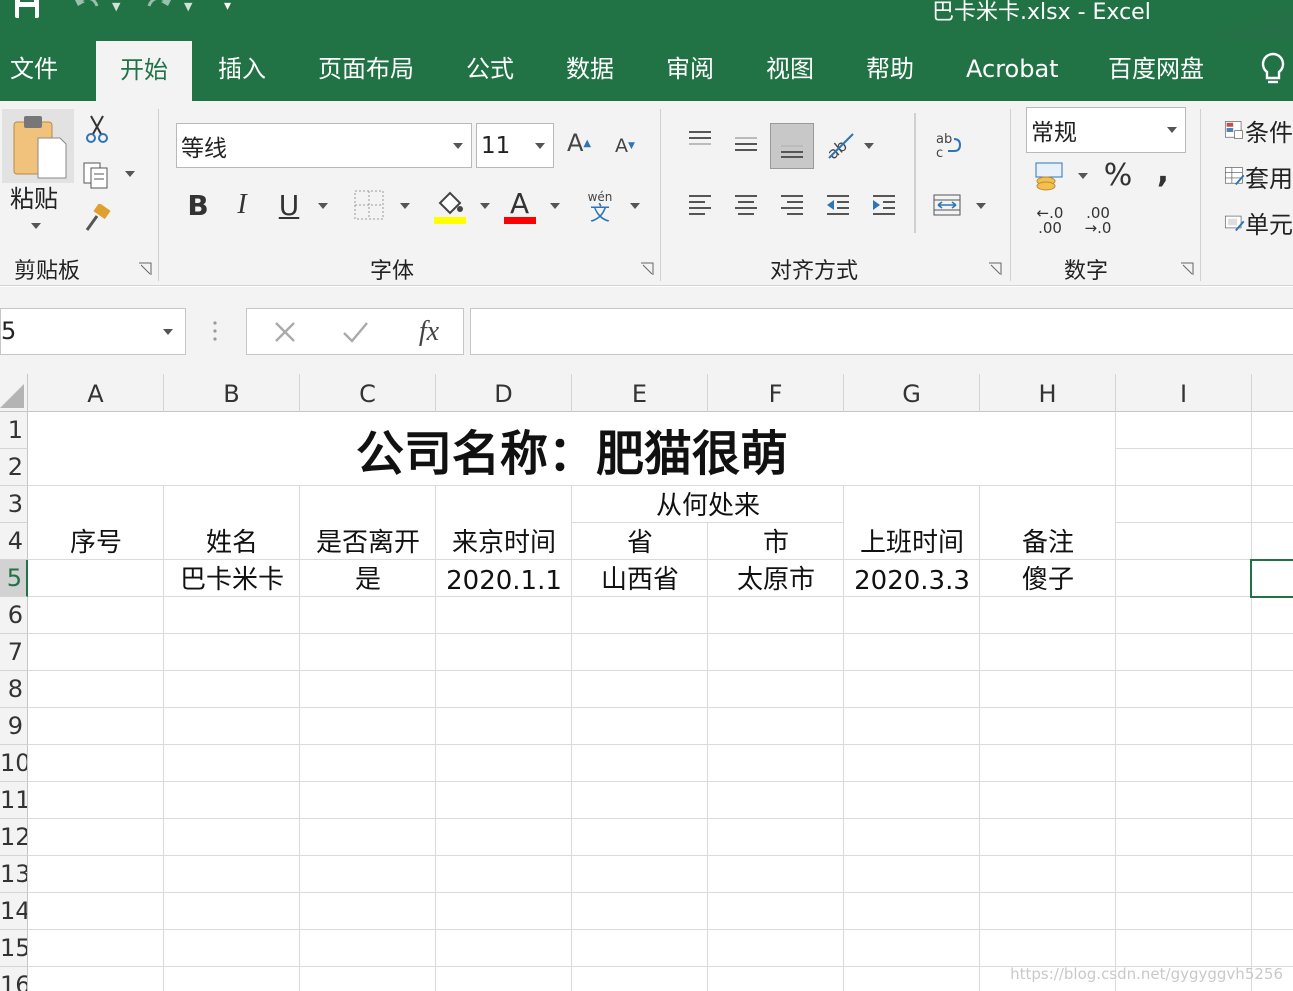 This screenshot has height=991, width=1293. Describe the element at coordinates (572, 449) in the screenshot. I see `sheet-title: 公司名称：肥猫很萌` at that location.